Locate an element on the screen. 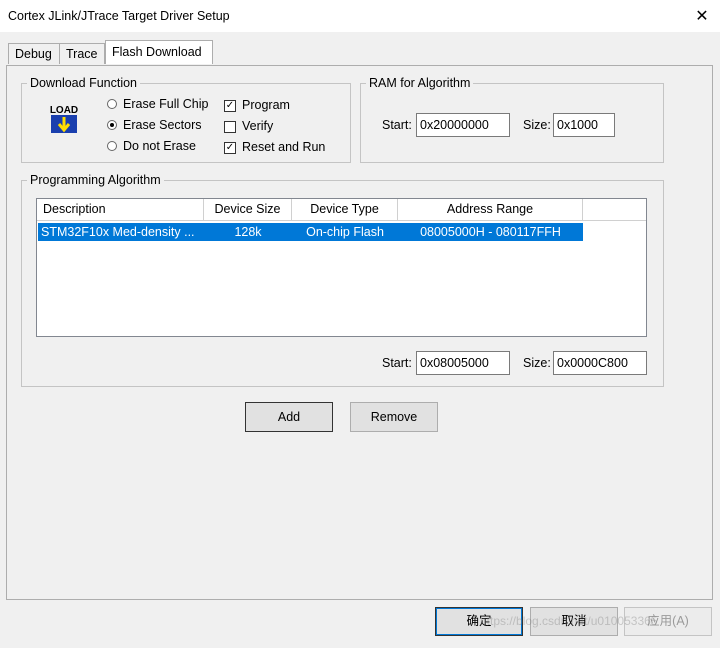 The height and width of the screenshot is (648, 720). ram-size-input: 0x1000 is located at coordinates (584, 125).